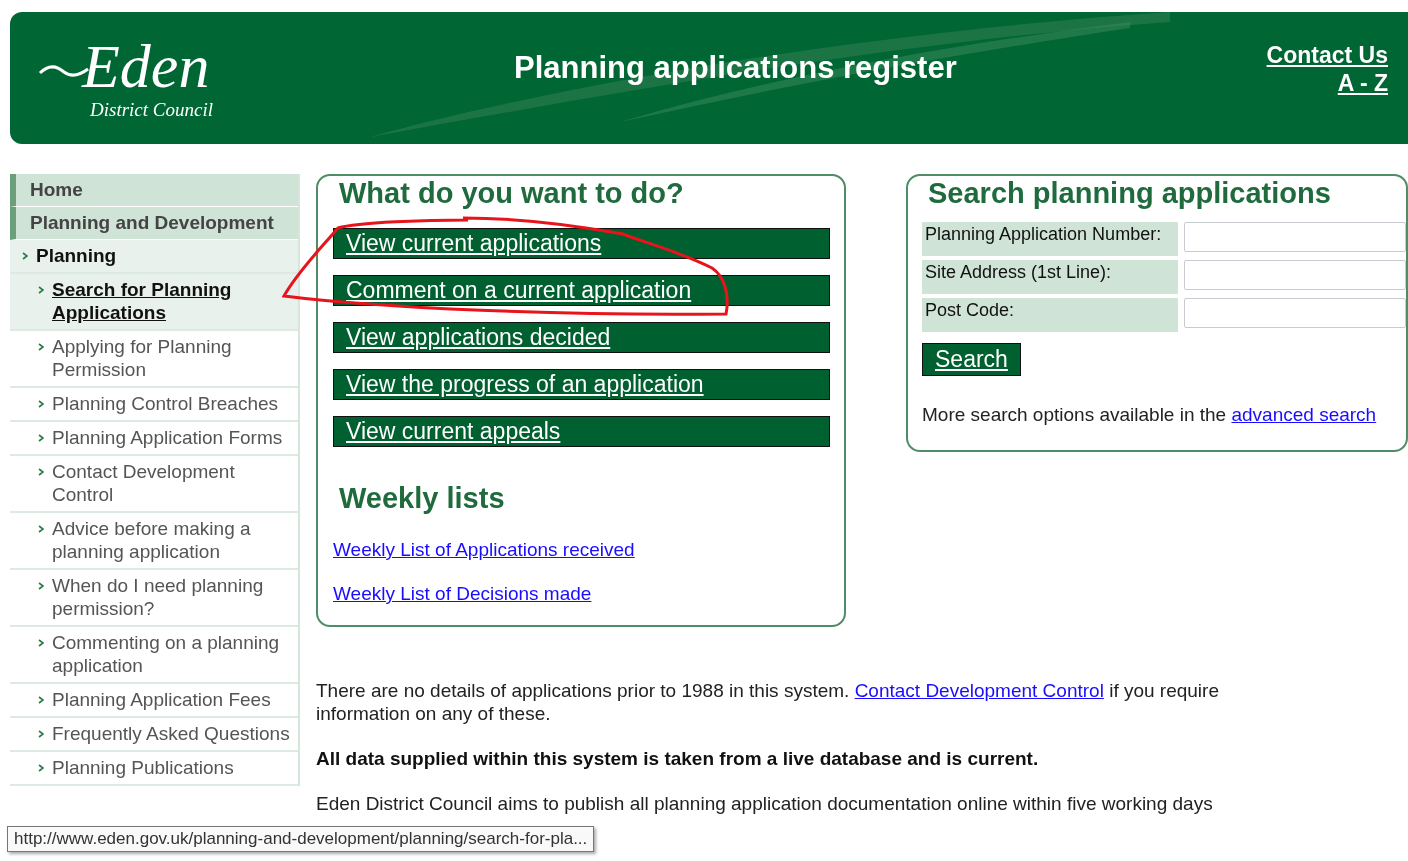 The width and height of the screenshot is (1408, 861). I want to click on field-label: Planning Application Number:, so click(1050, 239).